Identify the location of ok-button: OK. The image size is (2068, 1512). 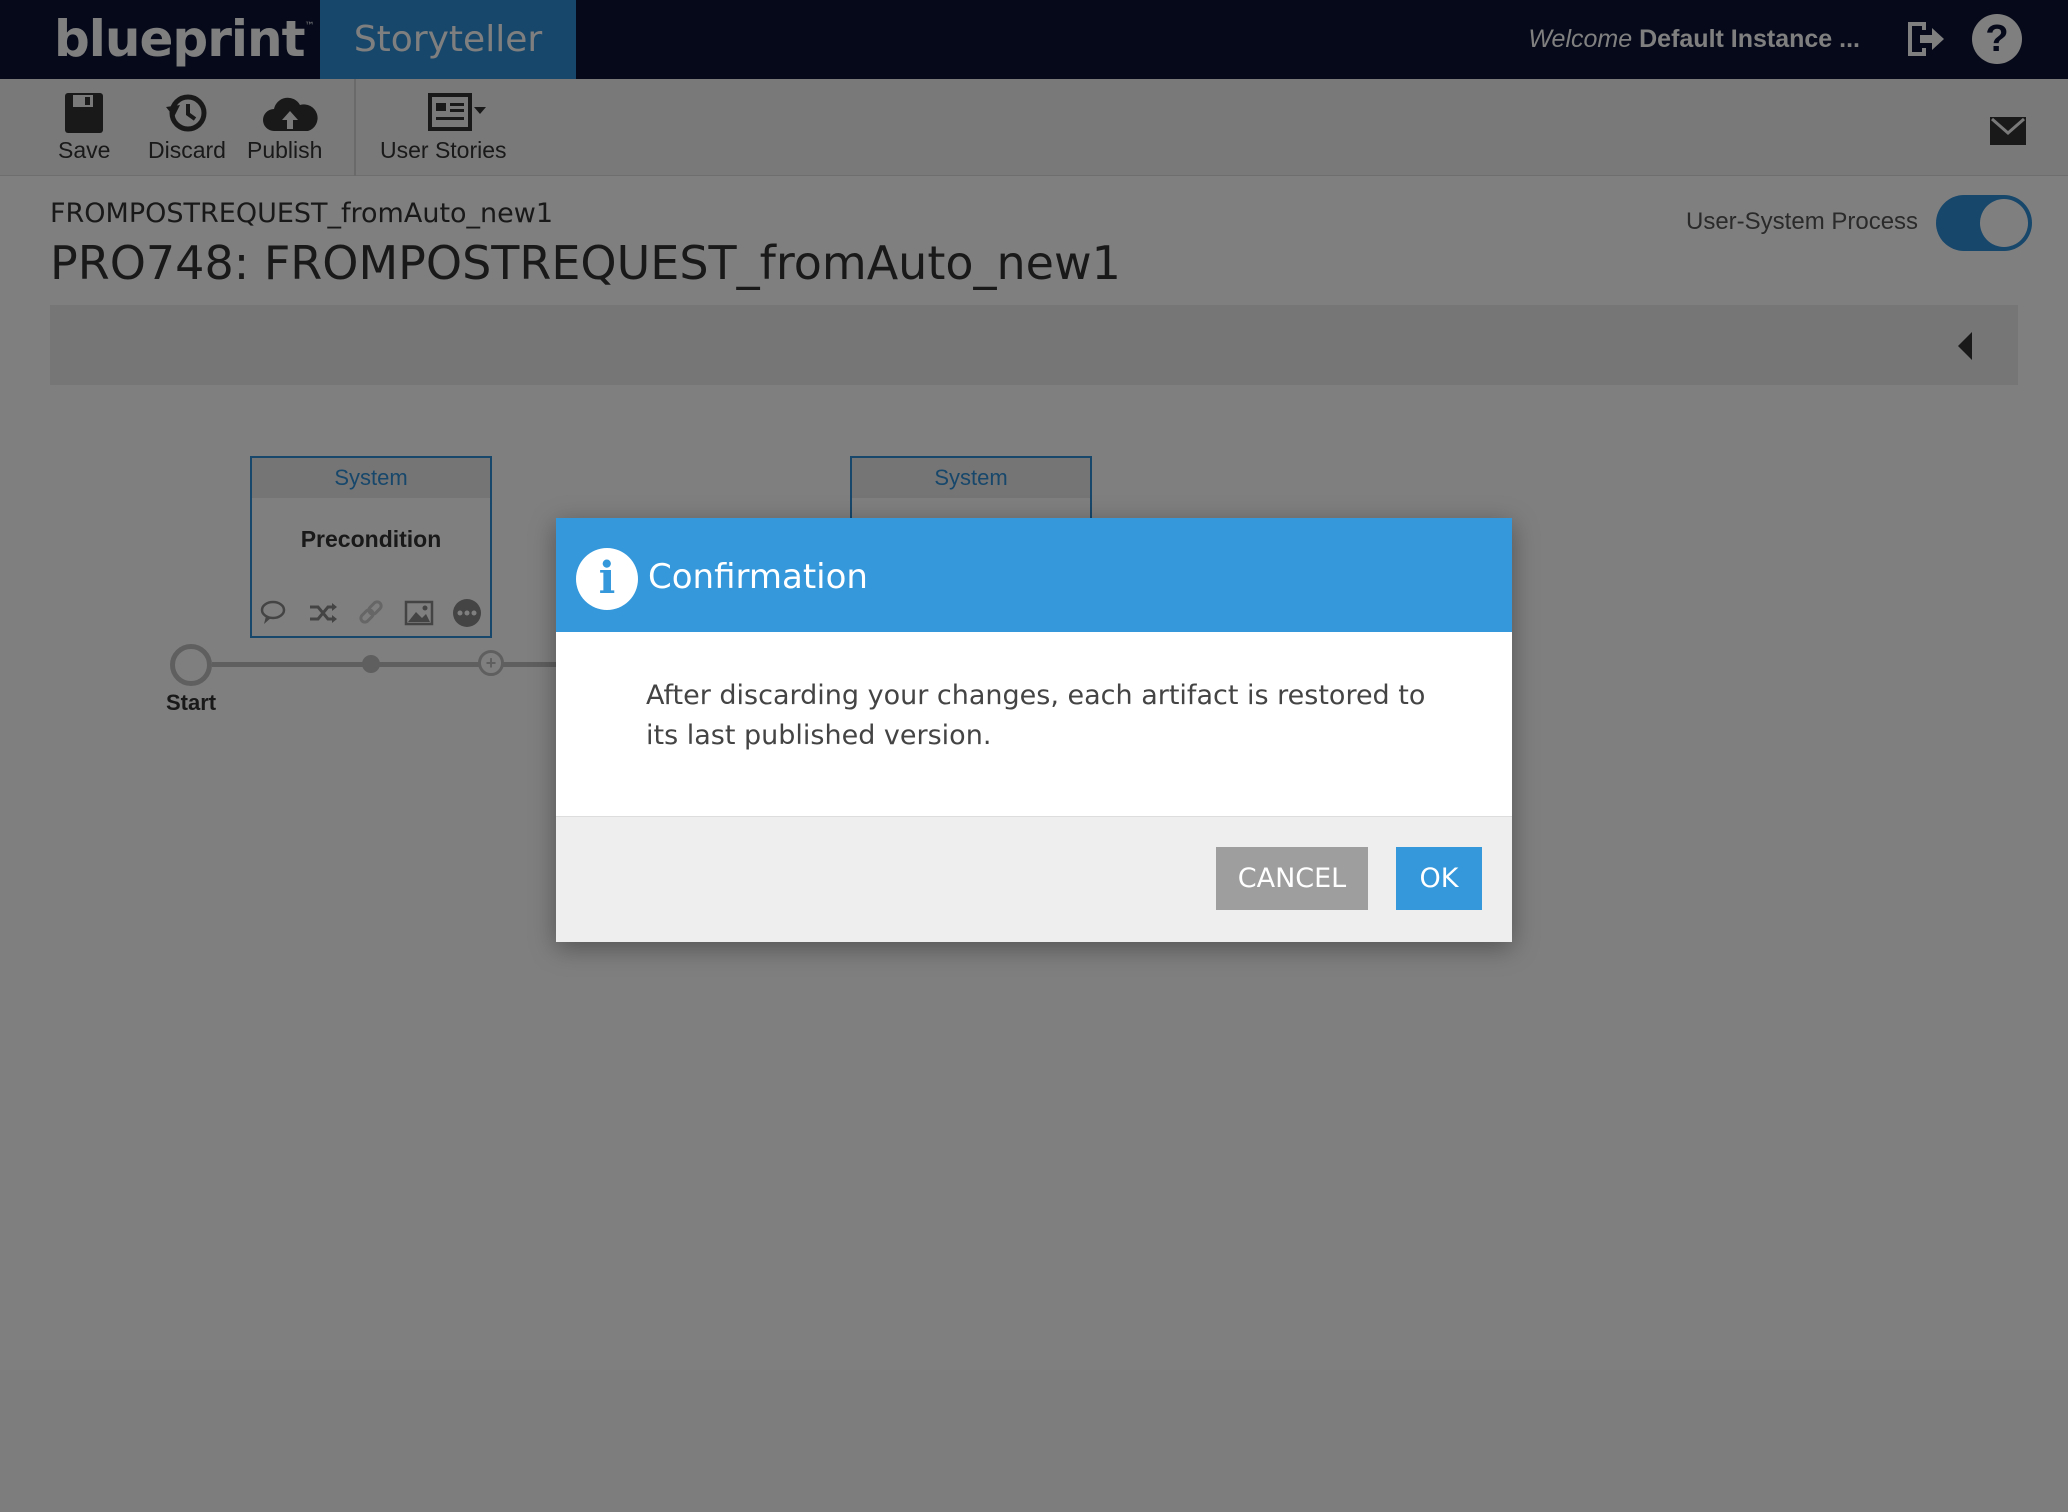
(1439, 878).